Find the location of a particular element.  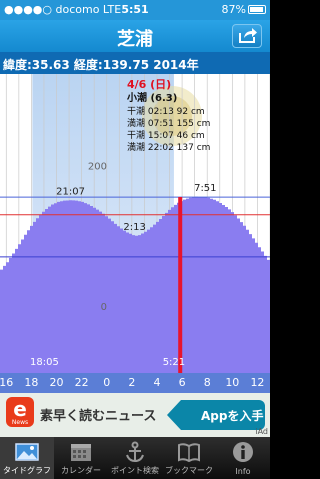

battery-percent: 87% is located at coordinates (233, 9).